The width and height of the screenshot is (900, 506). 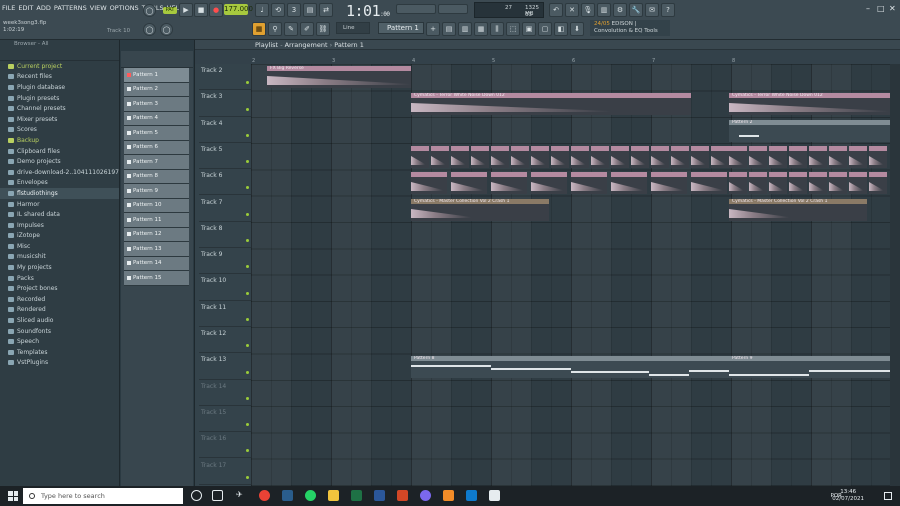 I want to click on plugin-icon: ⚙, so click(x=620, y=10).